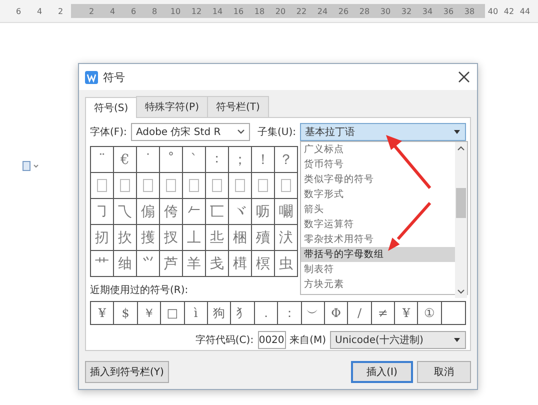  Describe the element at coordinates (263, 160) in the screenshot. I see `symbol-cell: ！` at that location.